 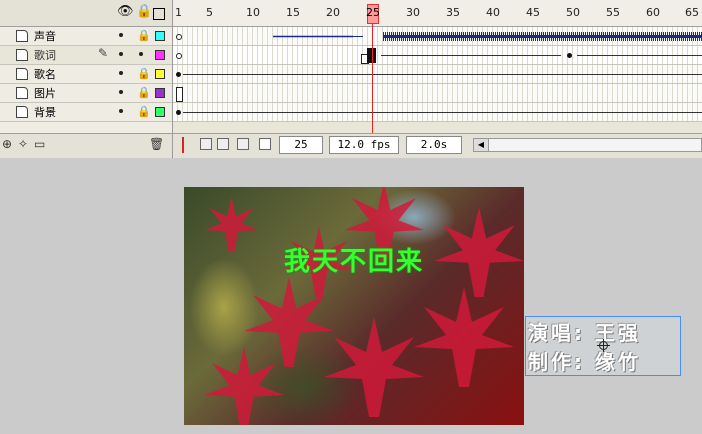 What do you see at coordinates (209, 12) in the screenshot?
I see `ruler-tick: 5` at bounding box center [209, 12].